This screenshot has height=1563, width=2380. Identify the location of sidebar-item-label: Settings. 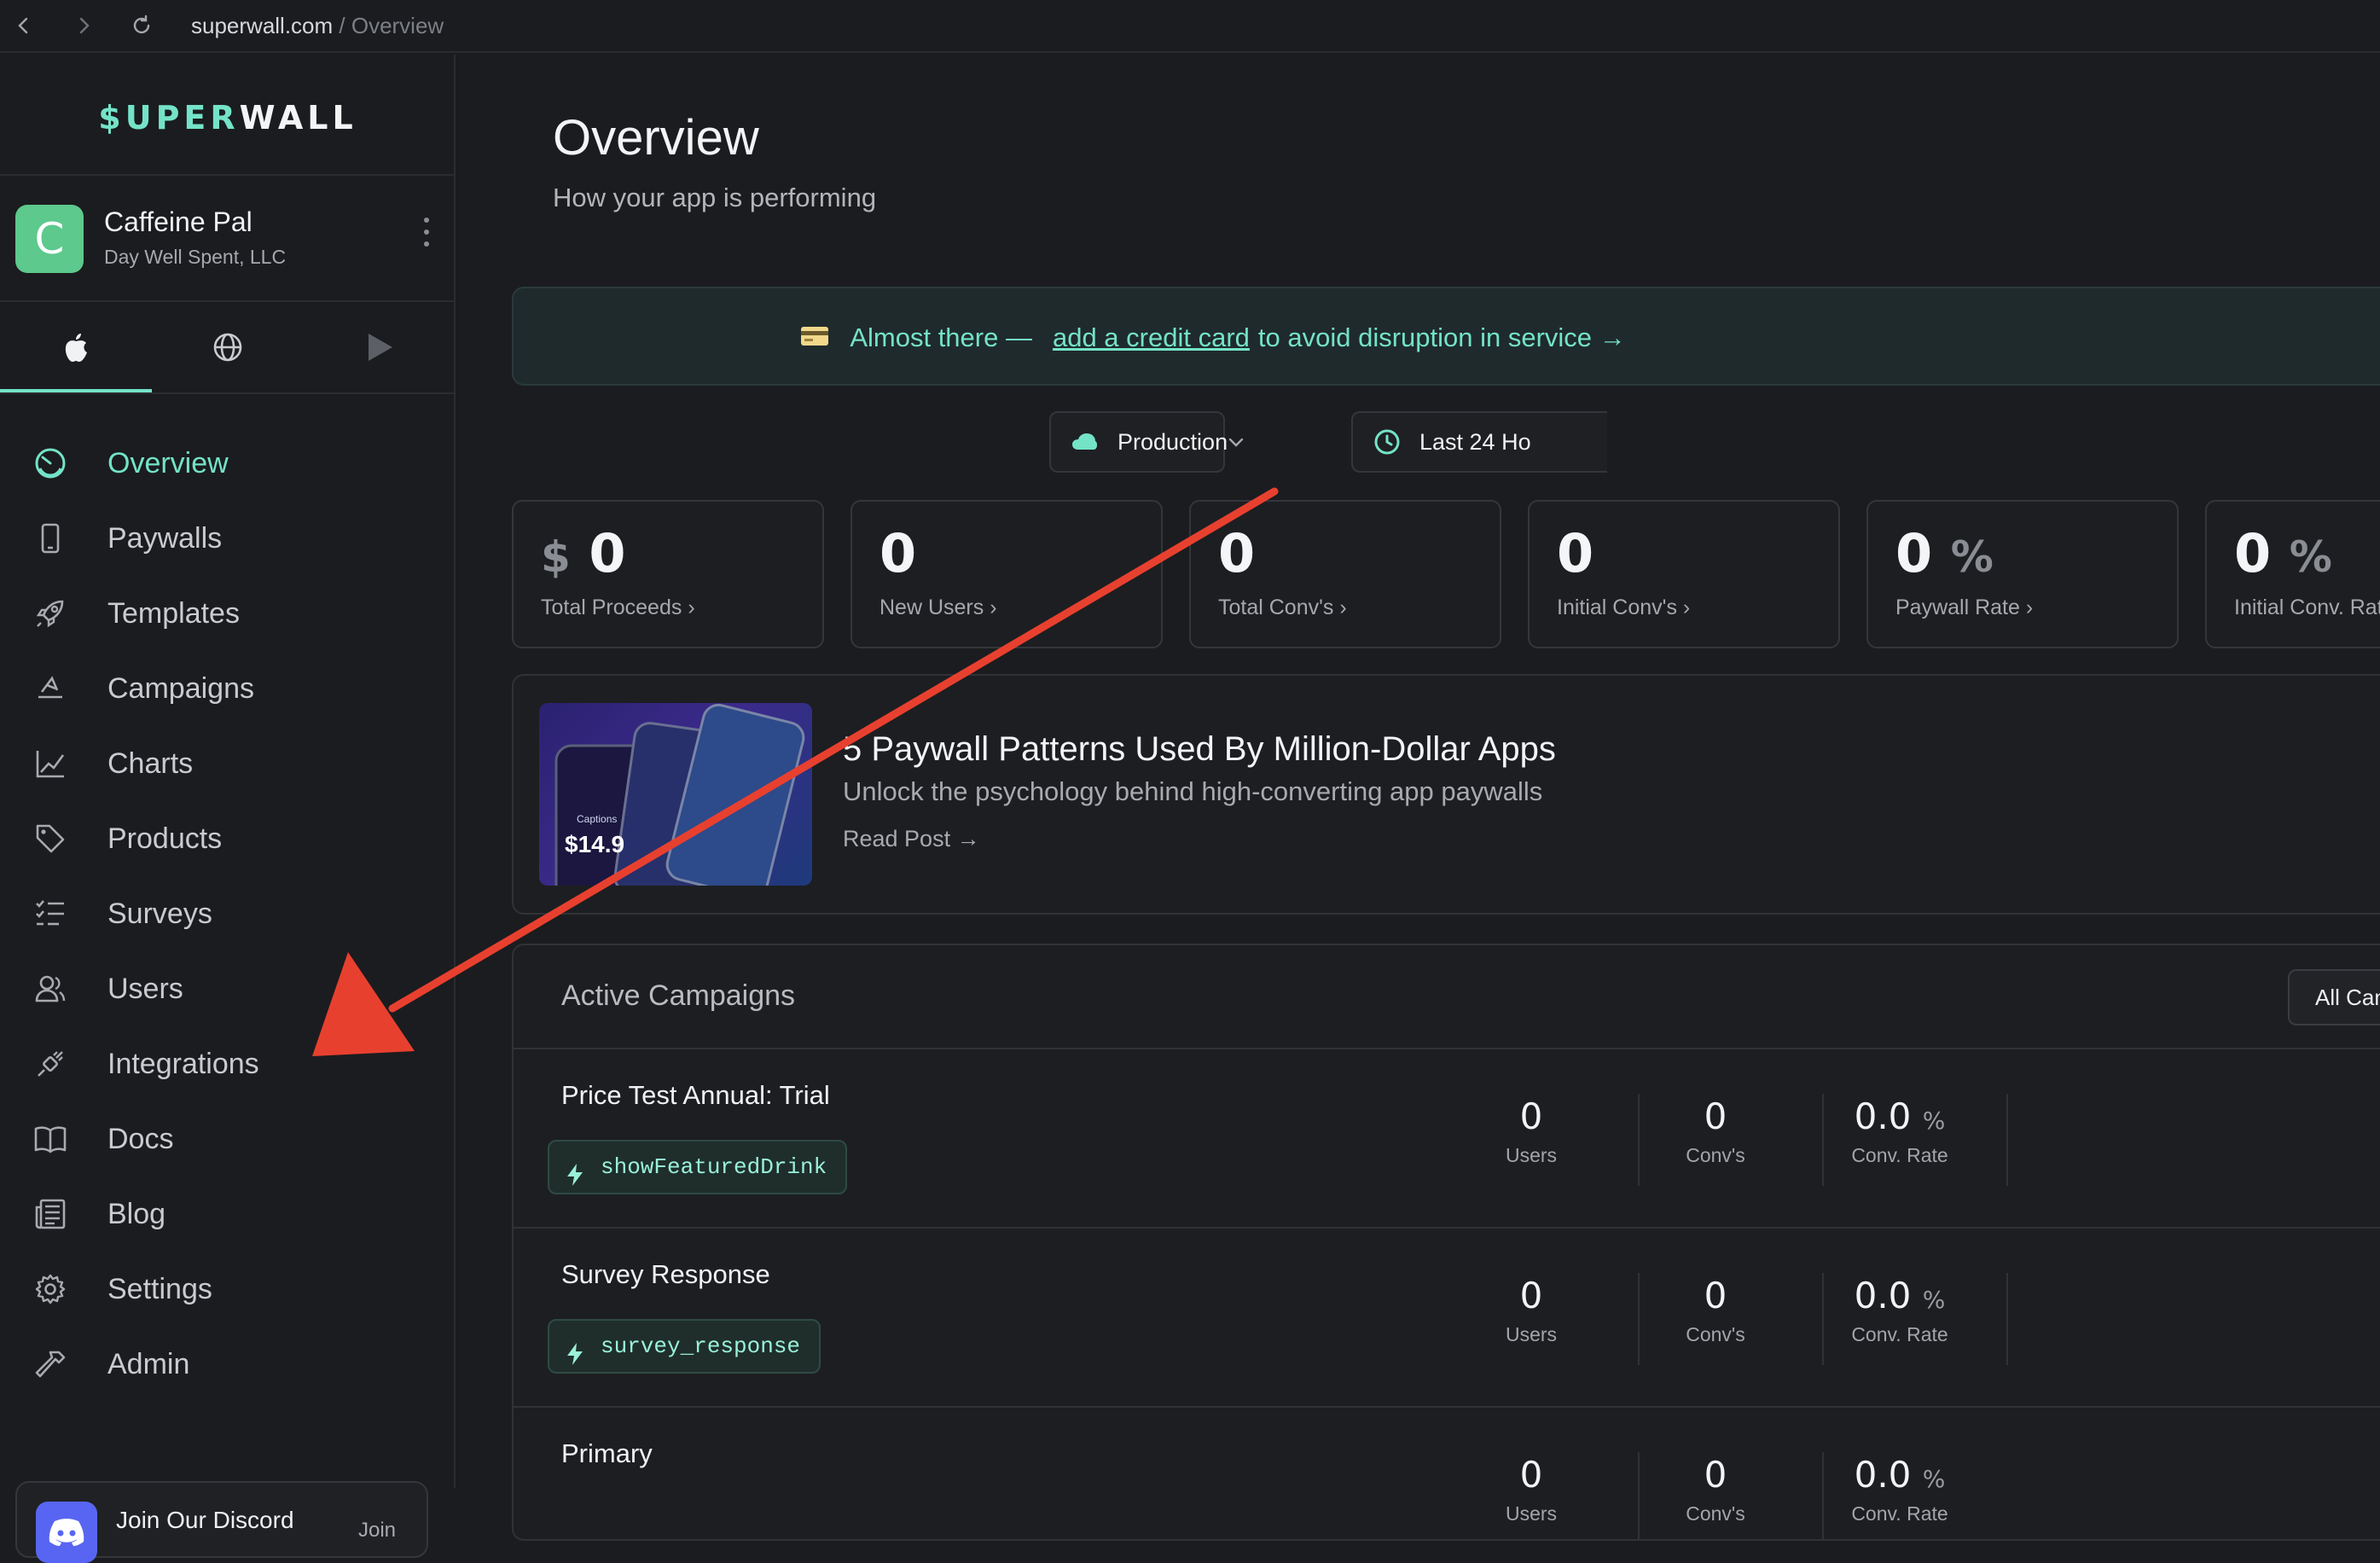
(159, 1288).